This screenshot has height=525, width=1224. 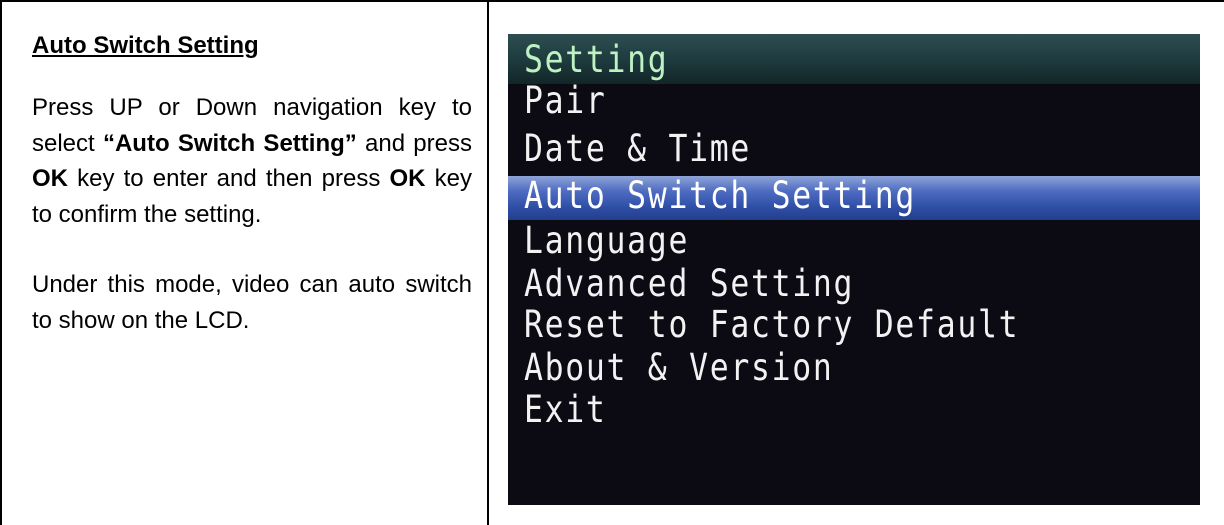 What do you see at coordinates (488, 262) in the screenshot?
I see `table-column-divider` at bounding box center [488, 262].